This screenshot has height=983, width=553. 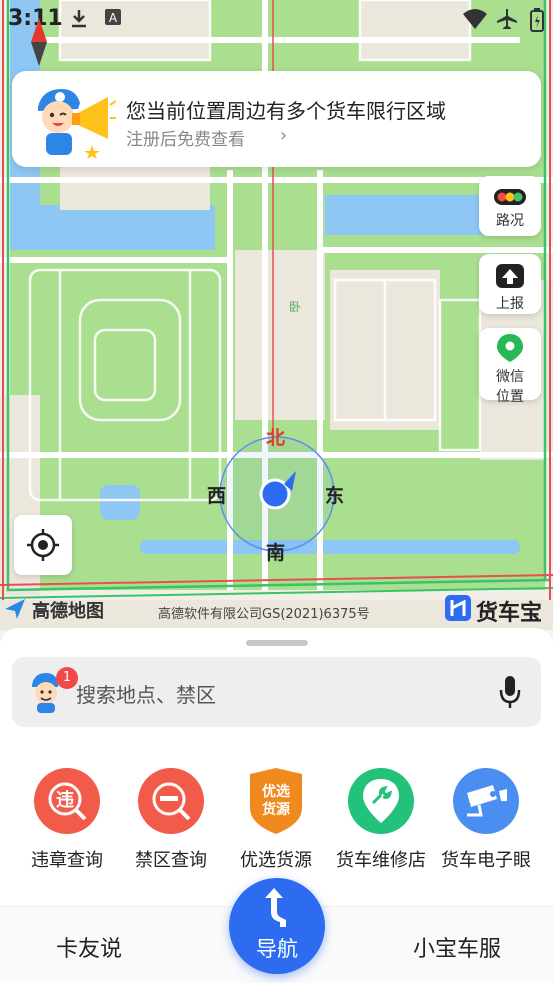 What do you see at coordinates (77, 124) in the screenshot?
I see `mascot-megaphone-icon` at bounding box center [77, 124].